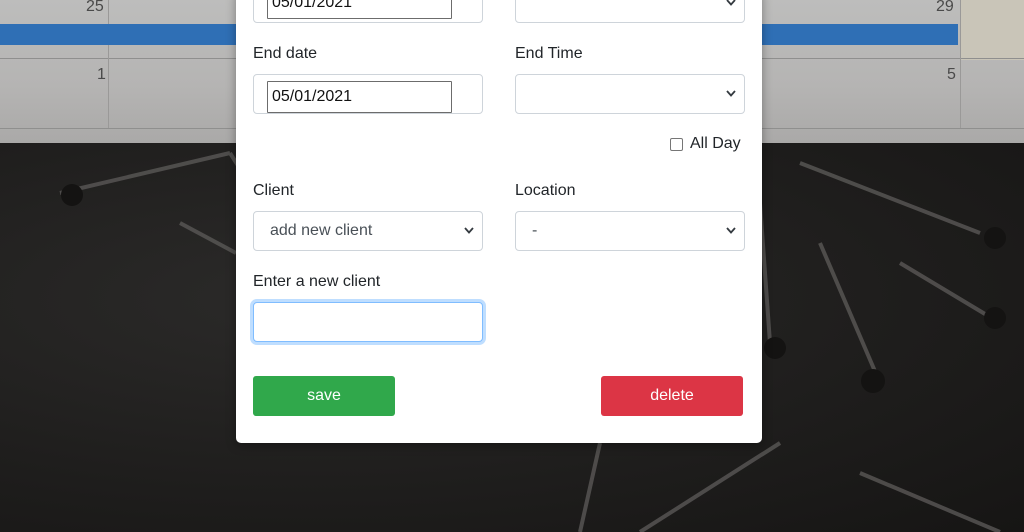 The height and width of the screenshot is (532, 1024). I want to click on client-select: add new client, so click(368, 231).